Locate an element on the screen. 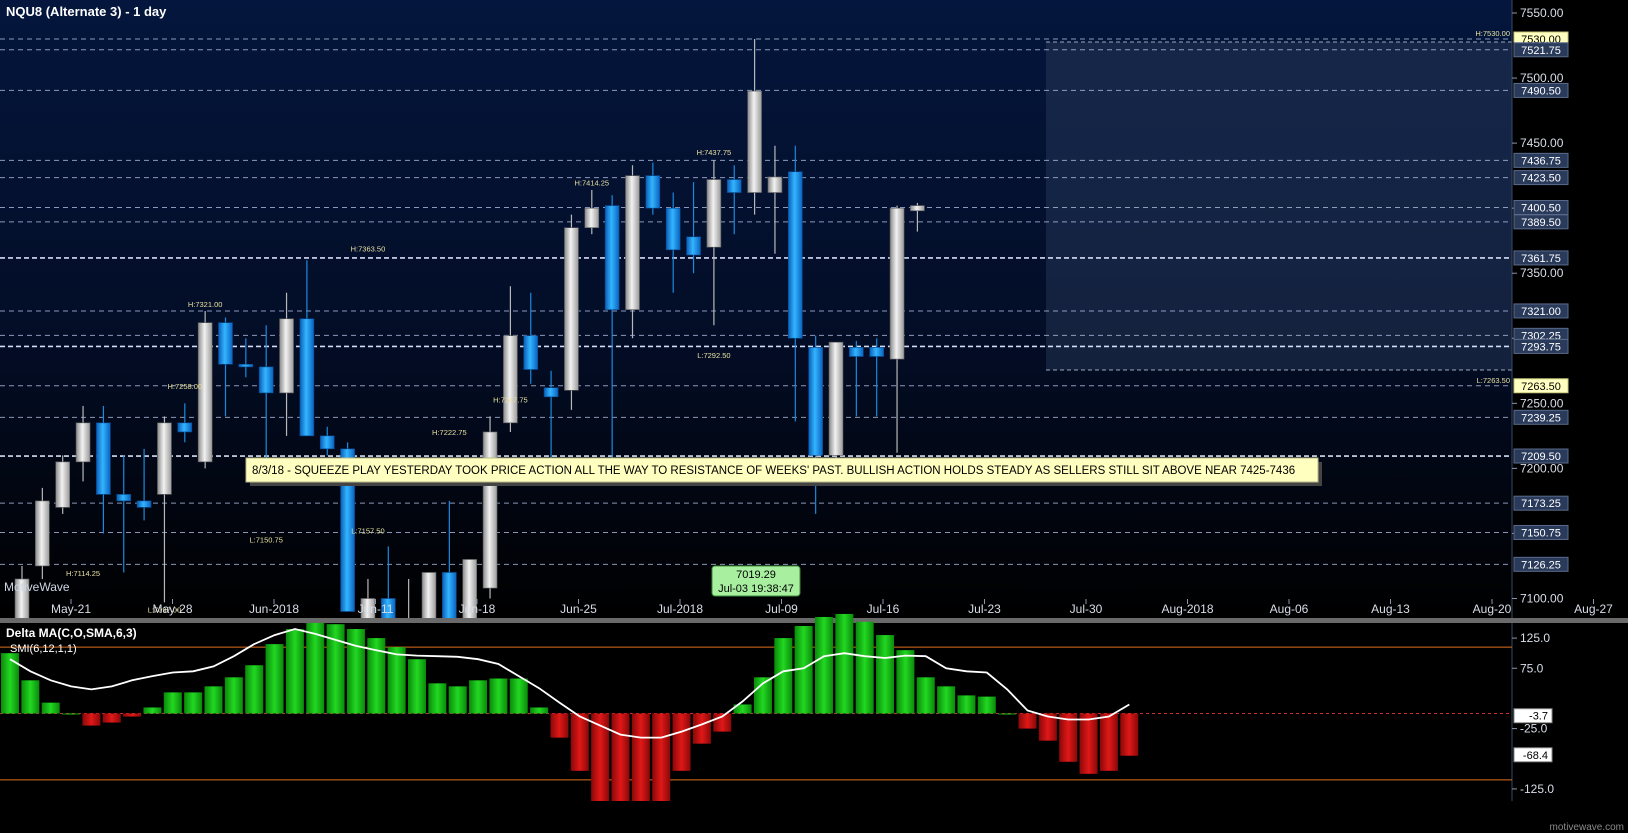 The width and height of the screenshot is (1628, 833). indicator-value-label: -68.4 is located at coordinates (1535, 756).